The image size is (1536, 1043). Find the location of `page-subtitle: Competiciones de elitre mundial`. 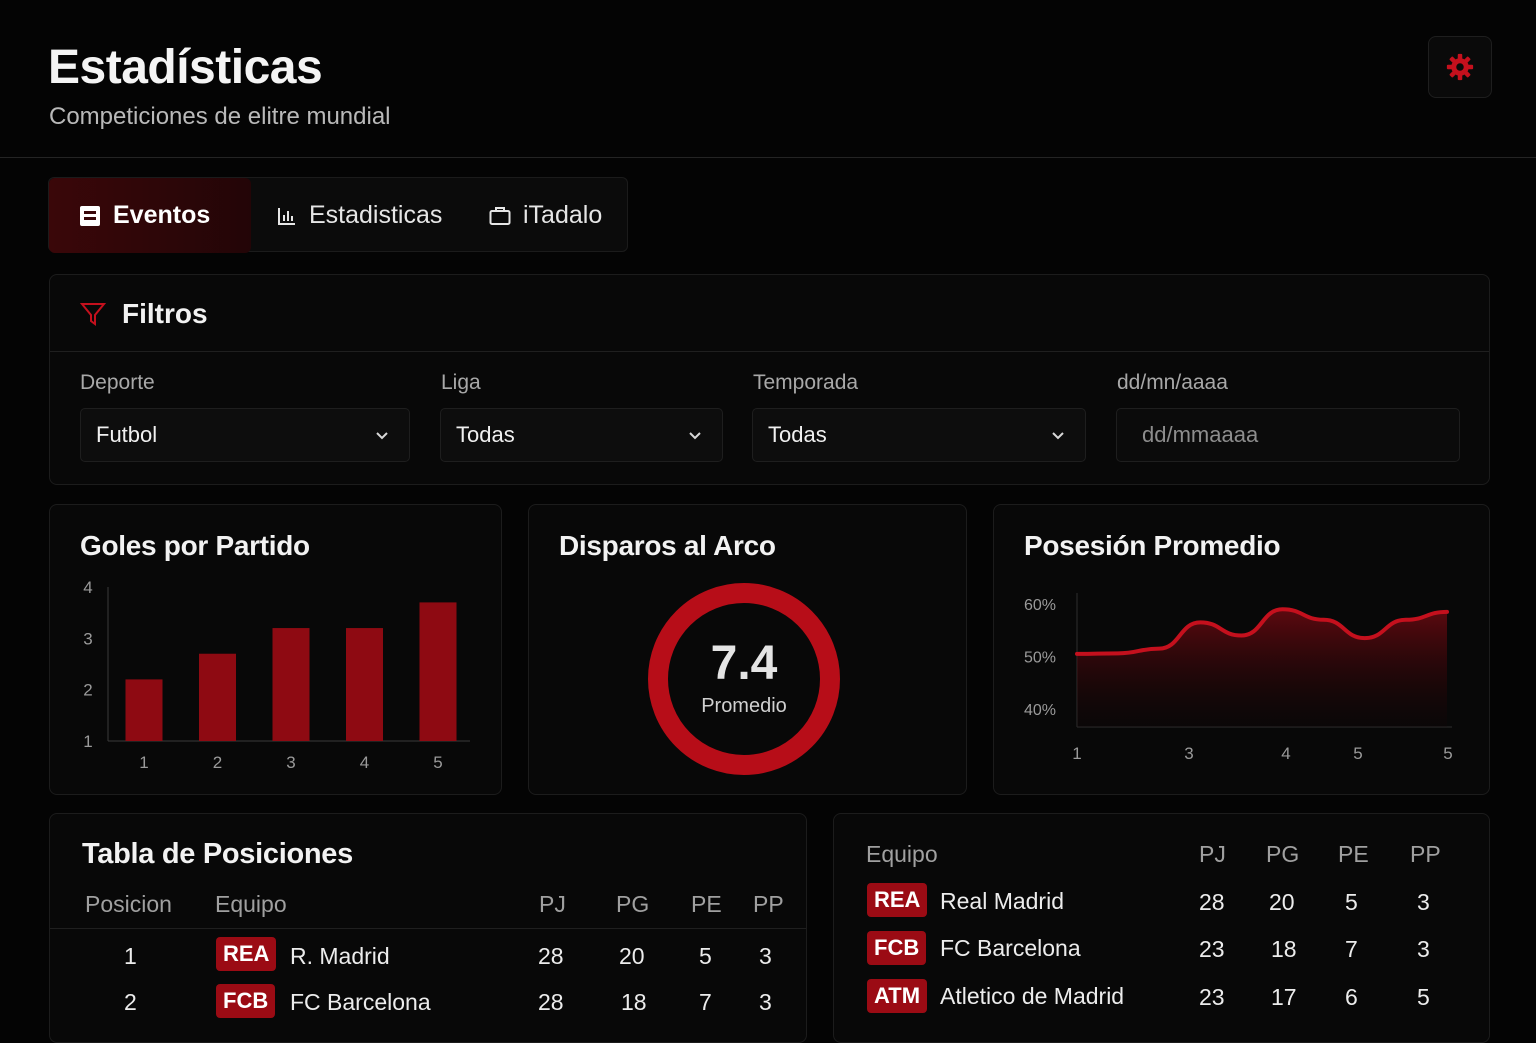

page-subtitle: Competiciones de elitre mundial is located at coordinates (220, 116).